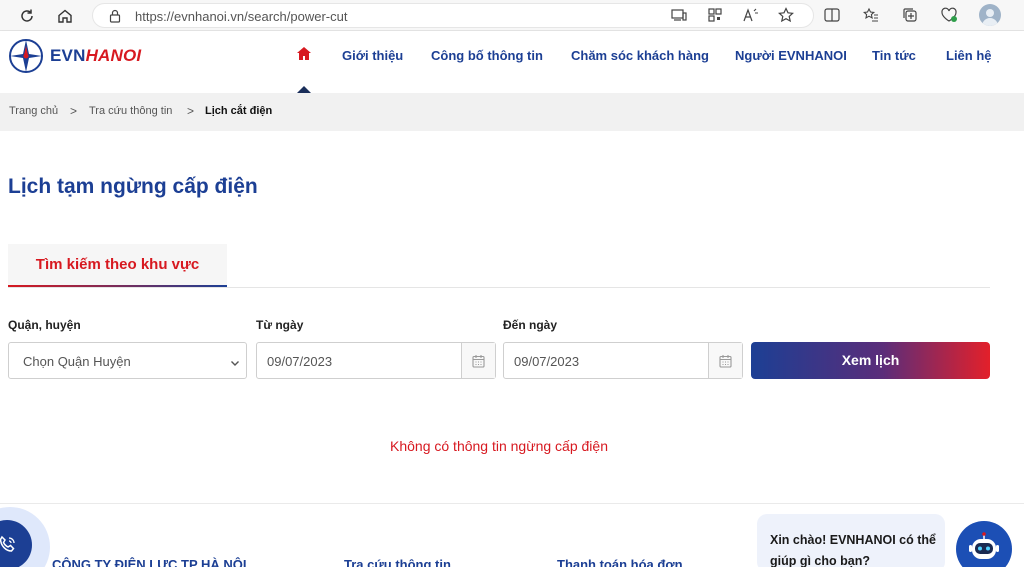  What do you see at coordinates (969, 55) in the screenshot?
I see `menu-item-lien-he: Liên hệ` at bounding box center [969, 55].